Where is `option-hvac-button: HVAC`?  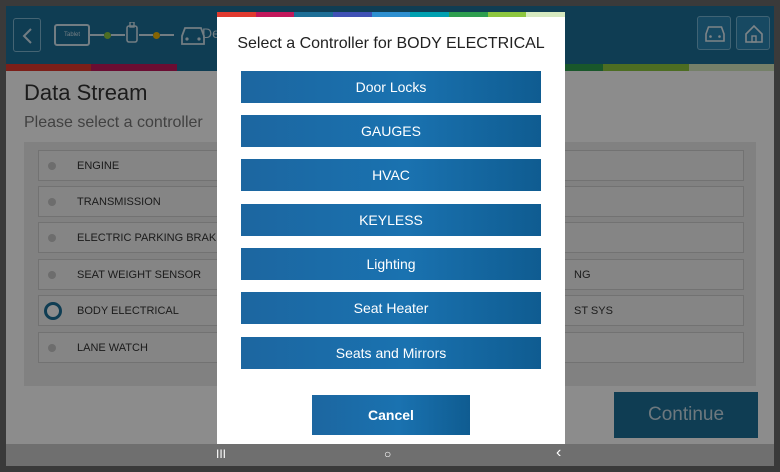 option-hvac-button: HVAC is located at coordinates (391, 175).